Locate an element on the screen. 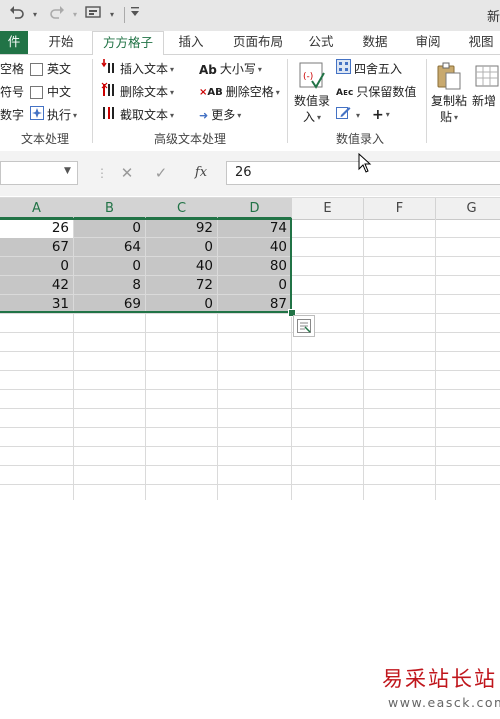 The image size is (500, 719). case-button: Ab 大小写 ▾ is located at coordinates (230, 69).